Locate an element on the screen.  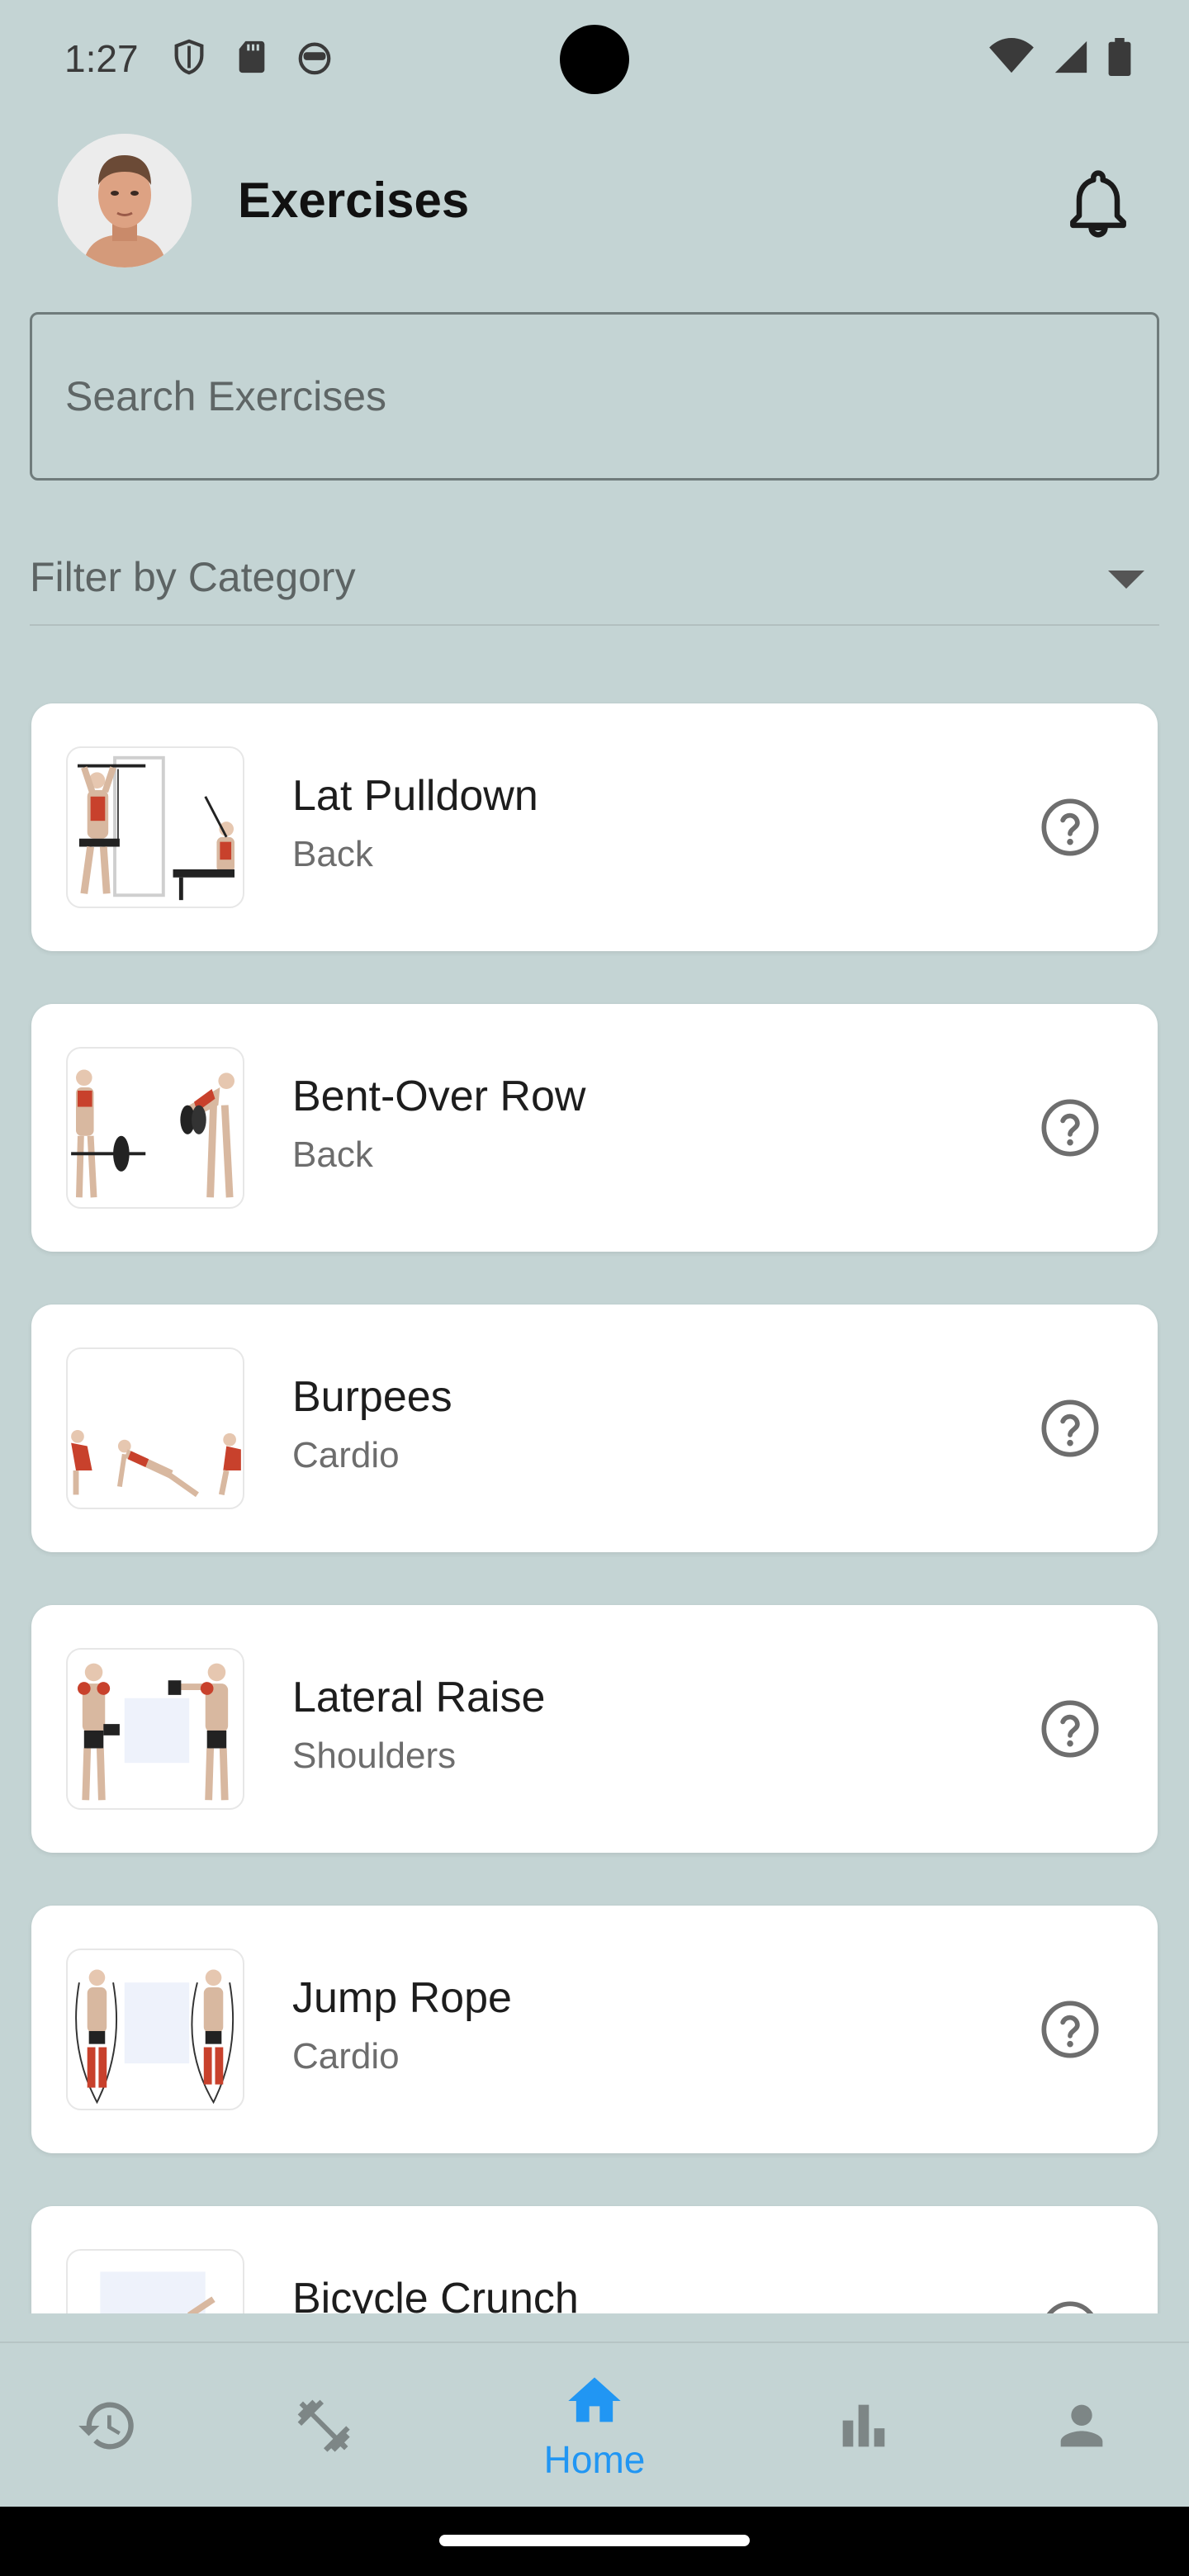
bell-icon is located at coordinates (1098, 203).